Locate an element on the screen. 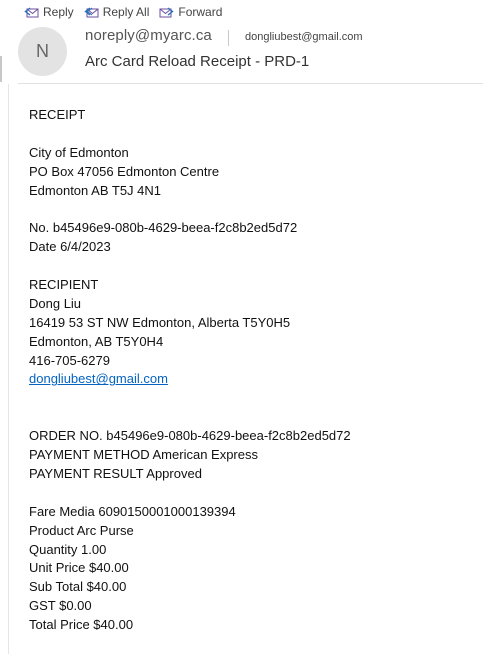  reply-all-icon is located at coordinates (91, 11).